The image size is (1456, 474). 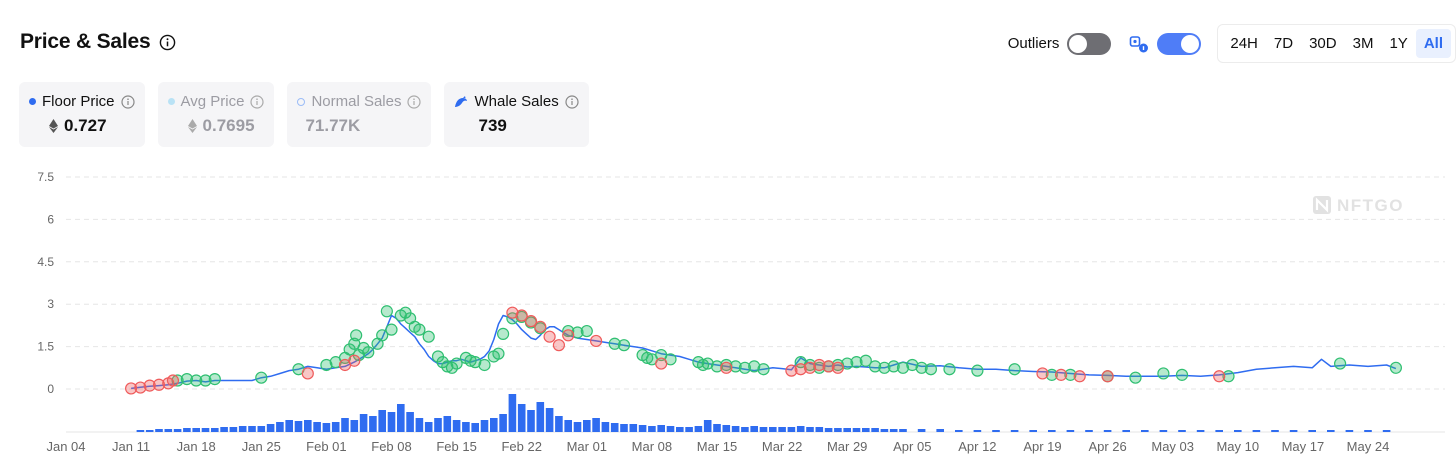 I want to click on x-tick-label: Apr 26, so click(x=1107, y=446).